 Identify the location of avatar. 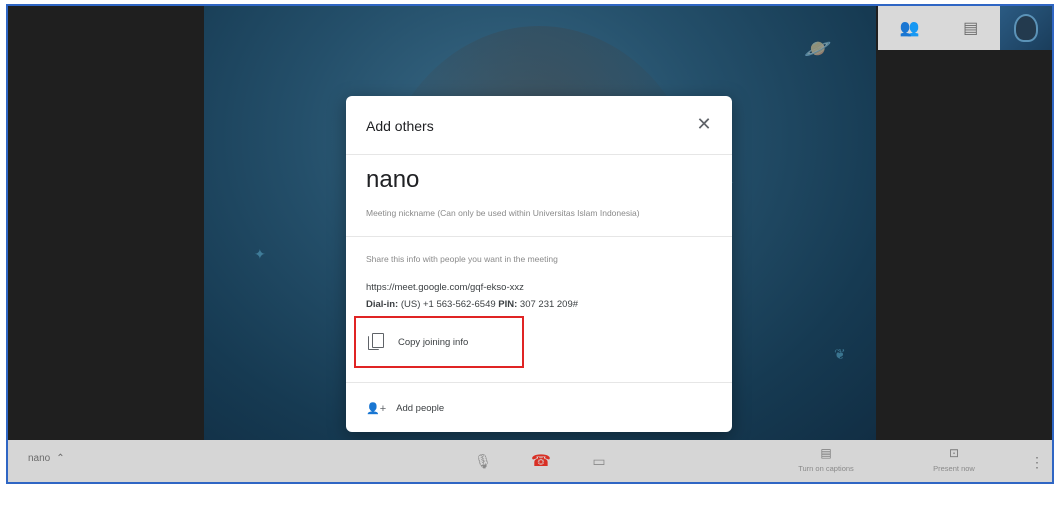
(1026, 28).